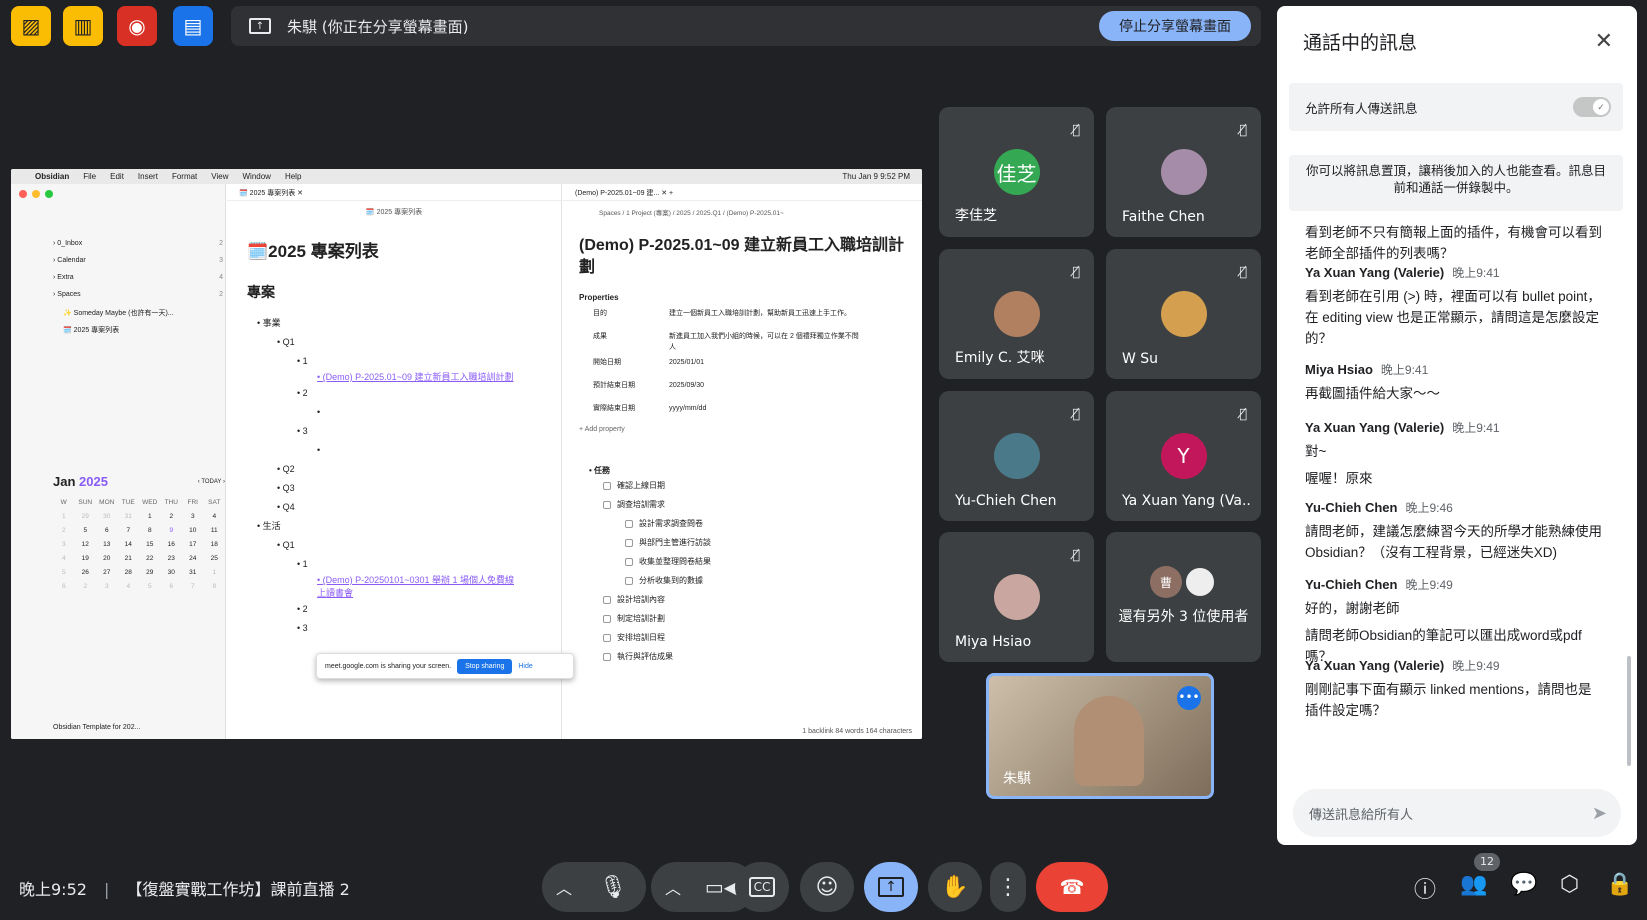 This screenshot has width=1647, height=920. I want to click on info-icon: ⓘ, so click(1425, 888).